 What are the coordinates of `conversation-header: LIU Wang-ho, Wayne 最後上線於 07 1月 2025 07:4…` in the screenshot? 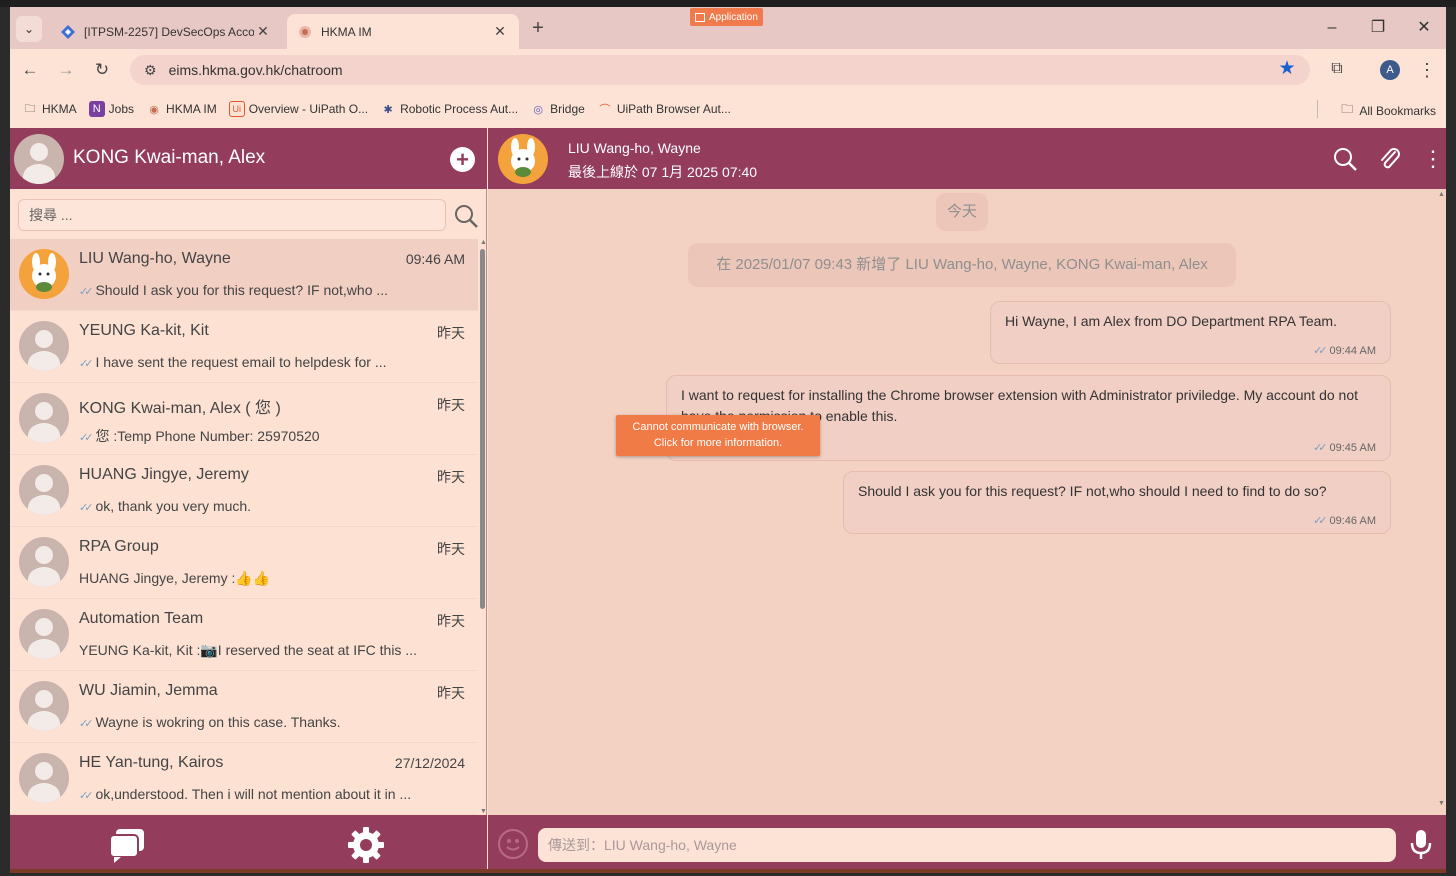 It's located at (967, 158).